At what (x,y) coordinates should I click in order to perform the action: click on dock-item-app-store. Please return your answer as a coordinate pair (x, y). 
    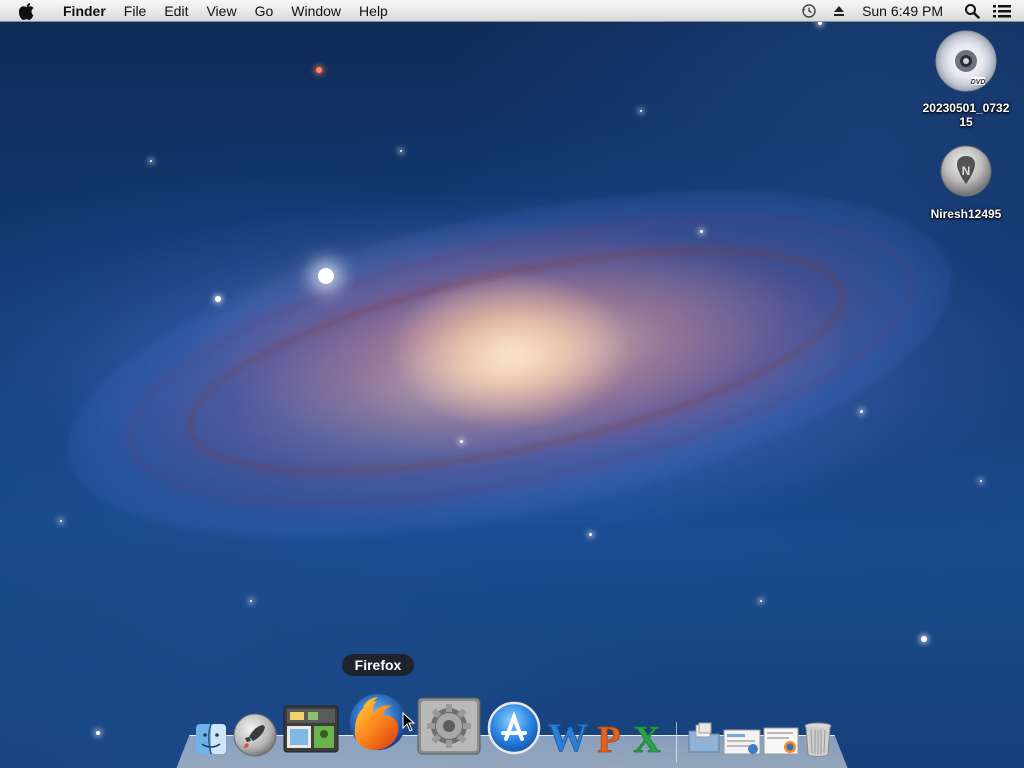
    Looking at the image, I should click on (514, 728).